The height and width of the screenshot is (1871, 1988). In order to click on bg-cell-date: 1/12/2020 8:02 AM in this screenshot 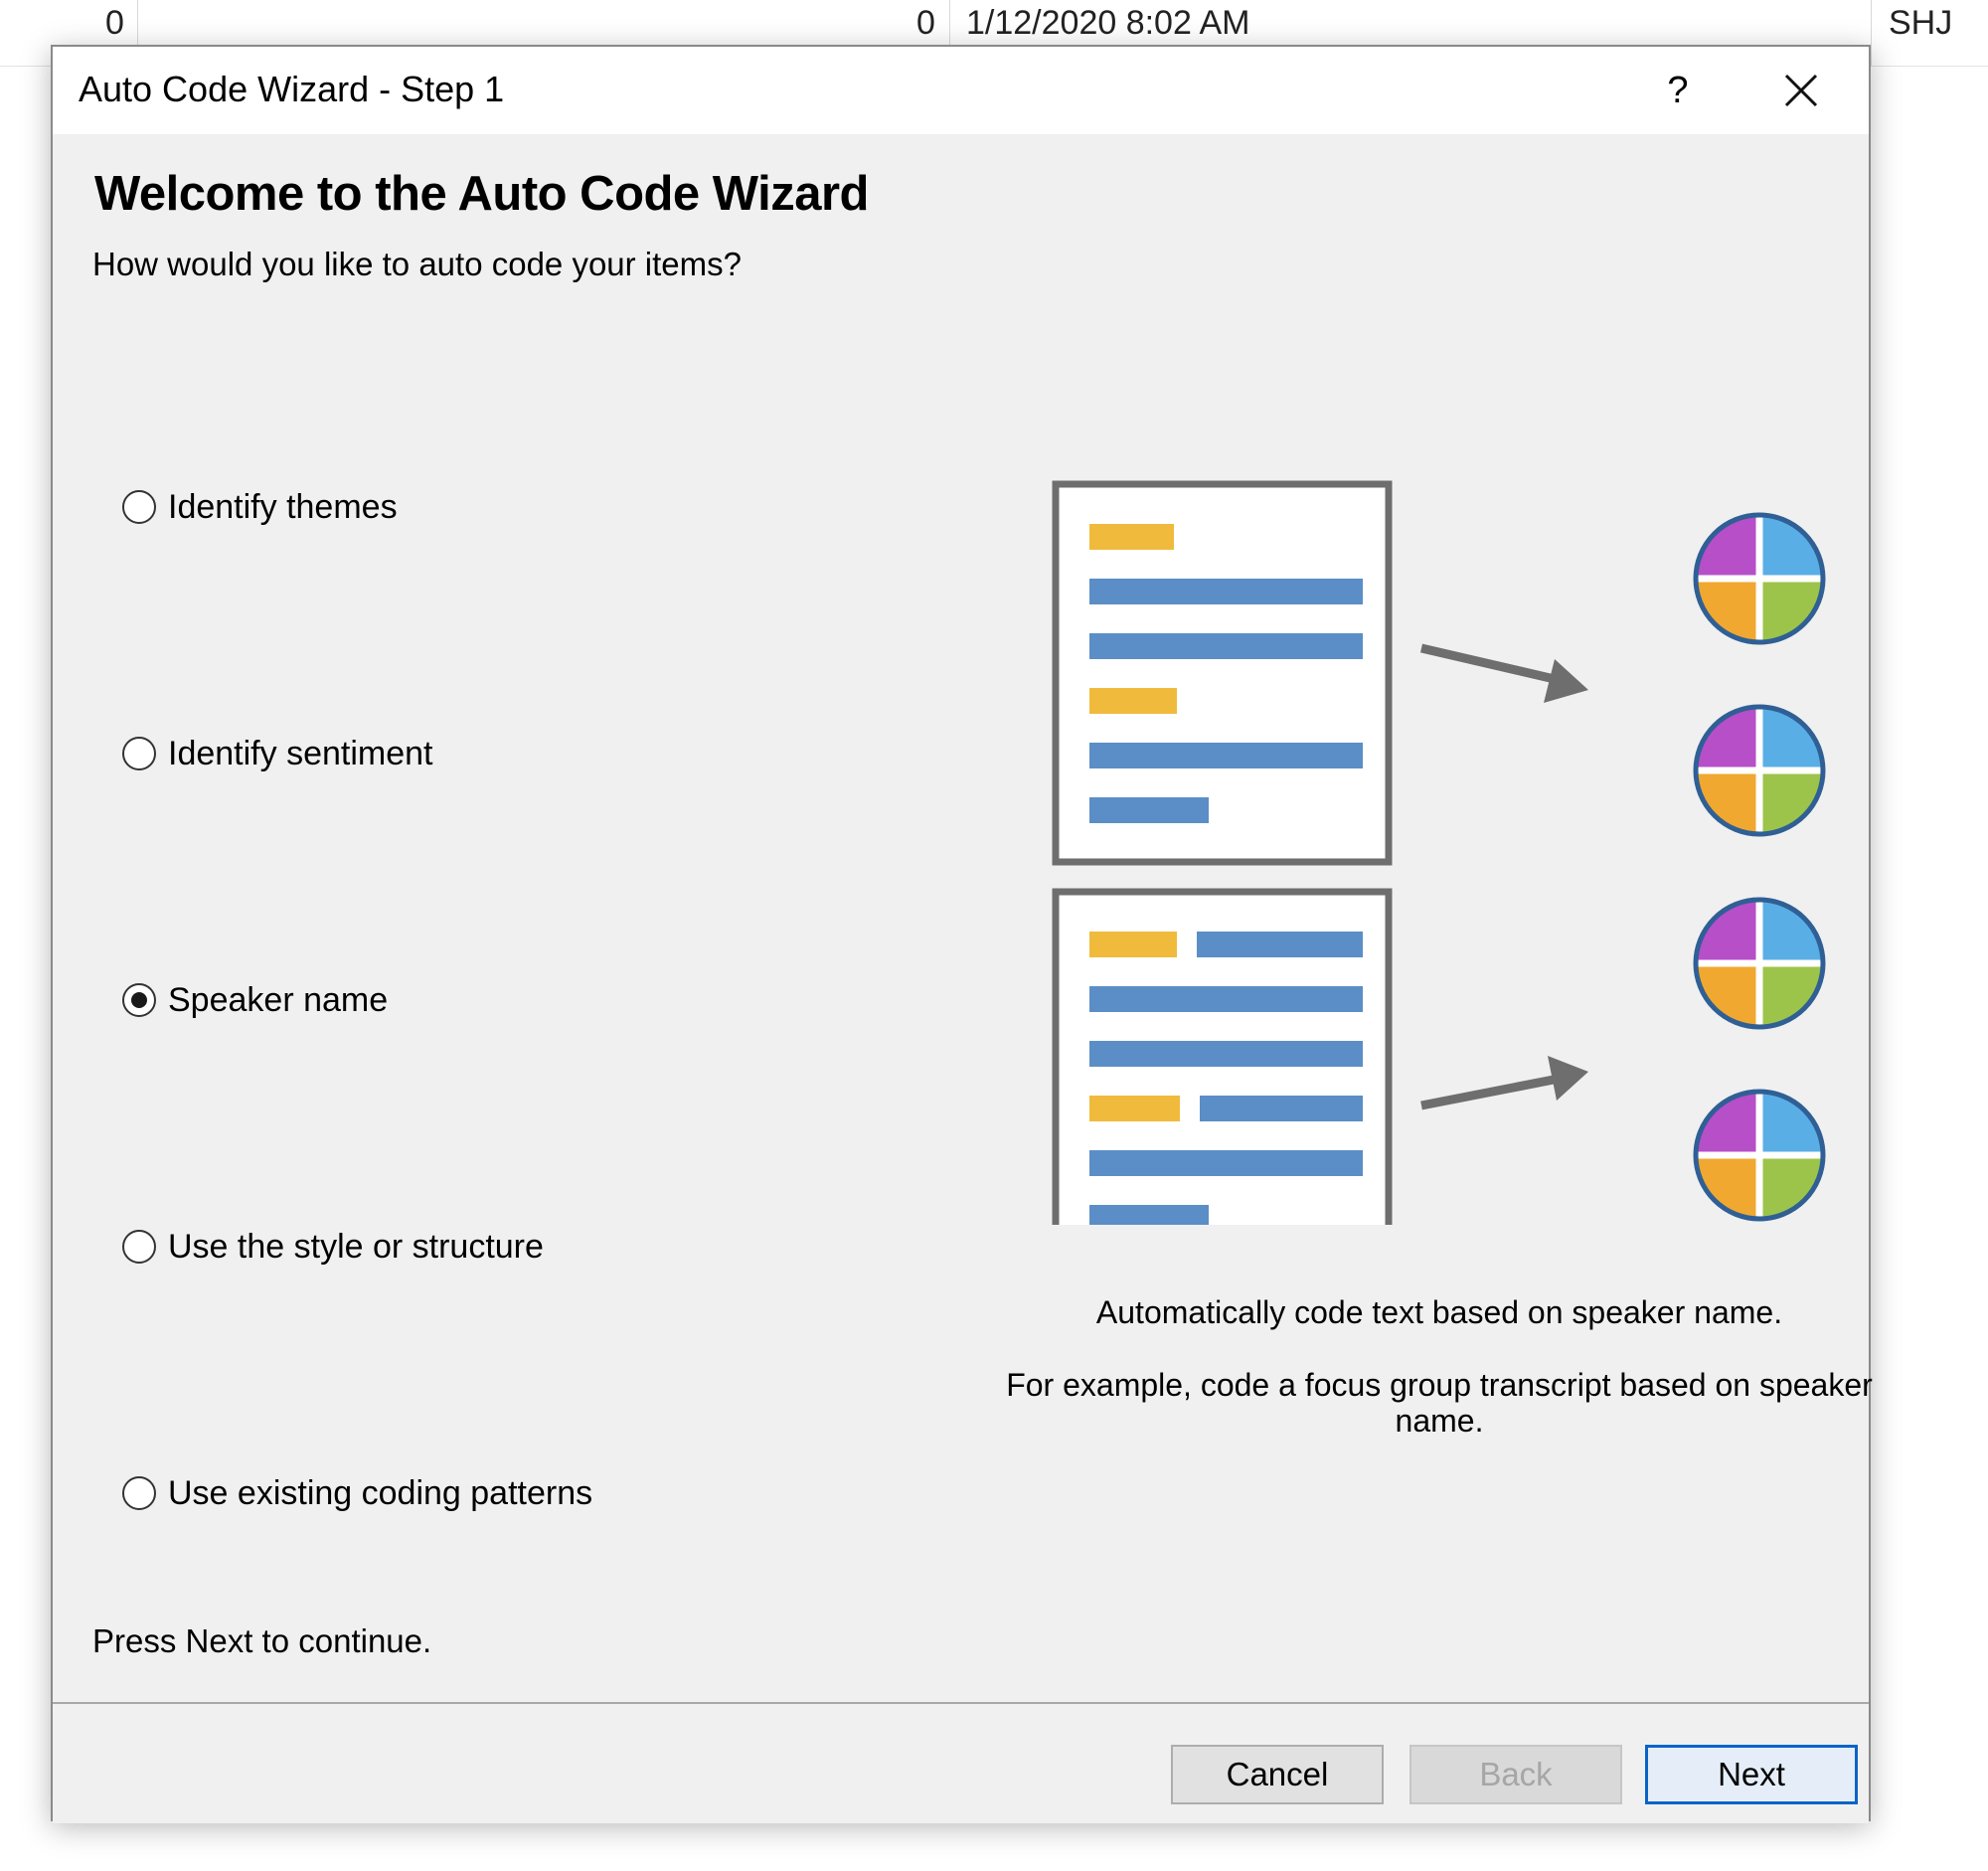, I will do `click(1108, 23)`.